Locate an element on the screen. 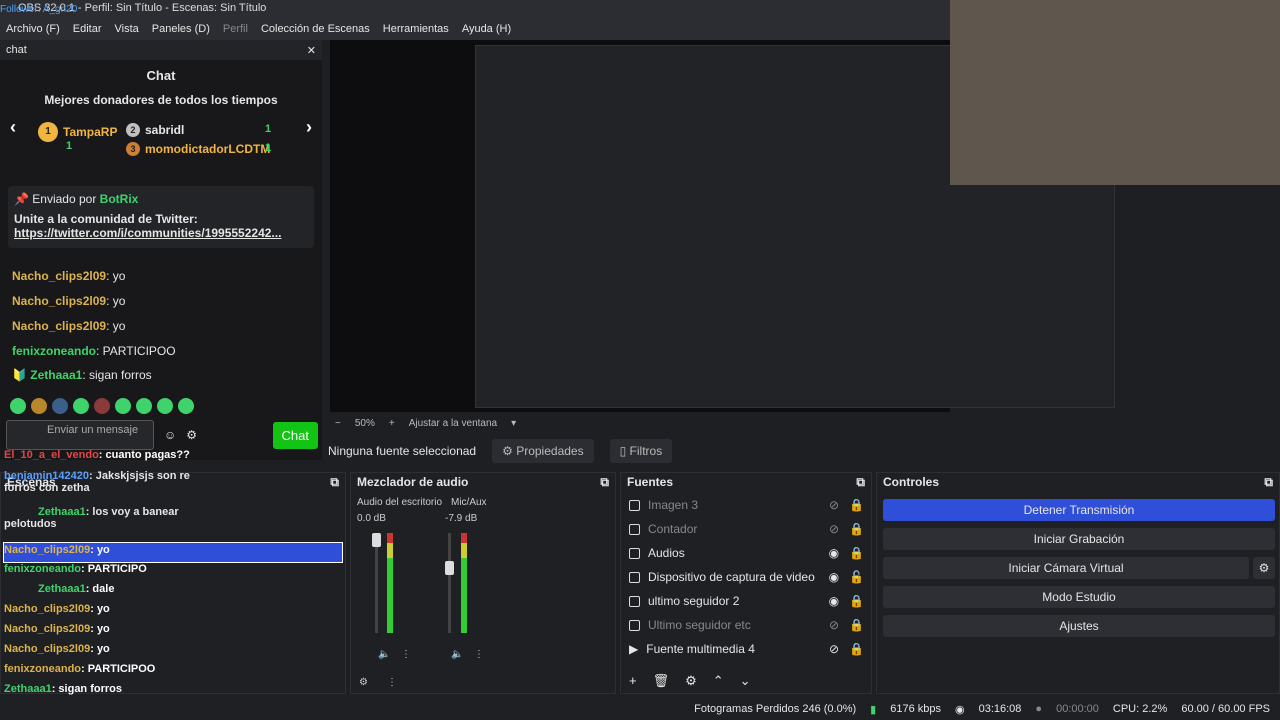 This screenshot has height=720, width=1280. source-item: Imagen 3 ⊘ 🔒 is located at coordinates (746, 505).